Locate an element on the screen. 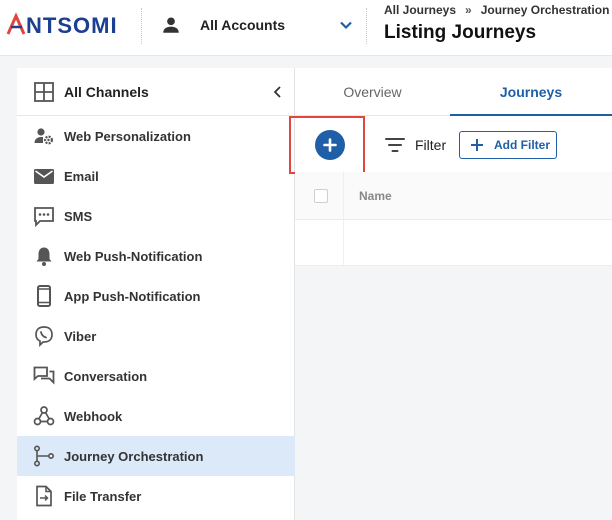 This screenshot has width=612, height=520. grid-icon is located at coordinates (44, 92).